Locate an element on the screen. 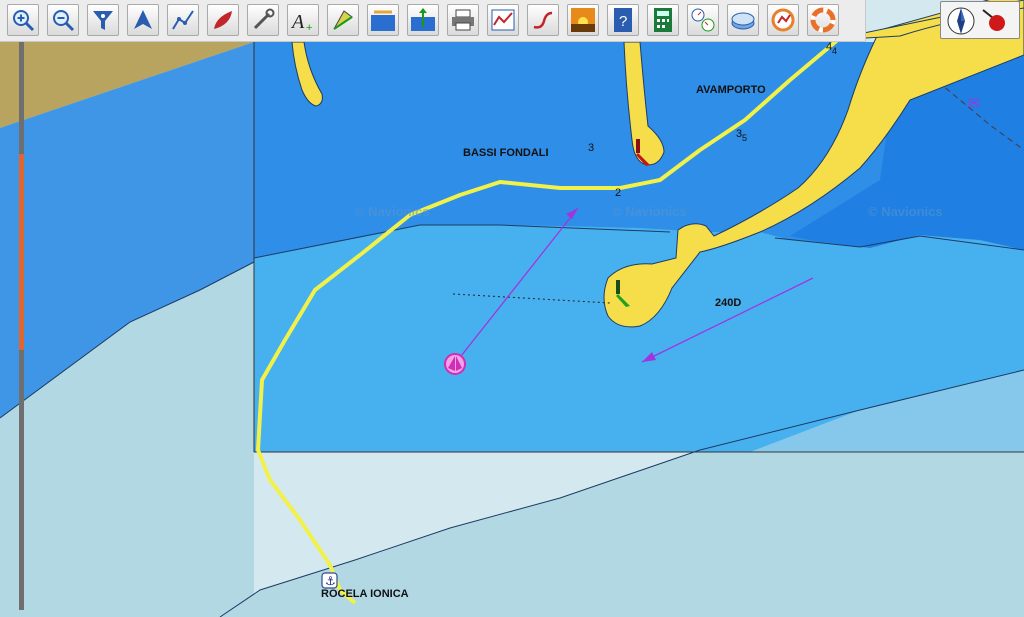 This screenshot has height=617, width=1024. zoom-out-icon is located at coordinates (64, 21).